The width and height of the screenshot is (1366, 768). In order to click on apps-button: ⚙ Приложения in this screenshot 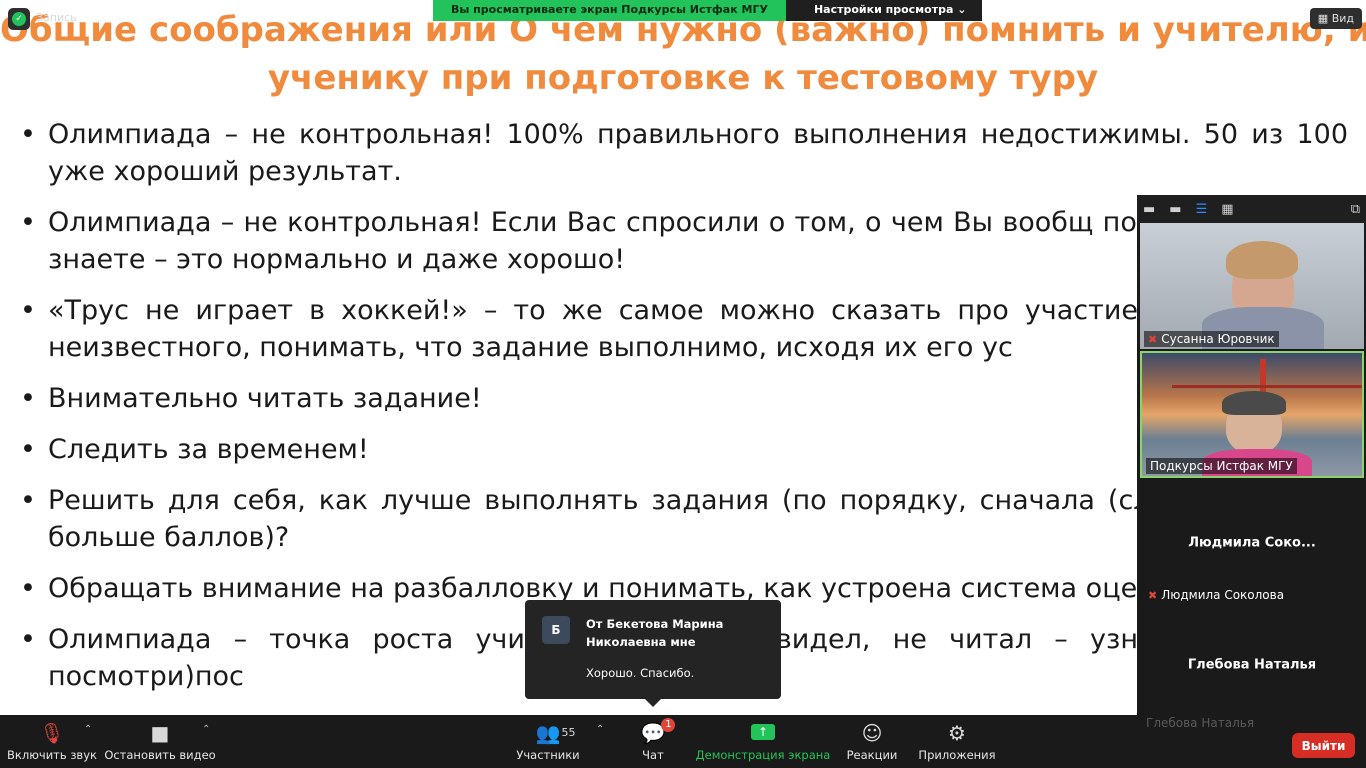, I will do `click(957, 741)`.